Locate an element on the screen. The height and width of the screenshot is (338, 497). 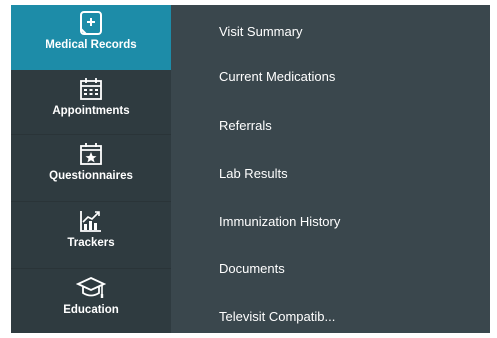
medical-records-icon is located at coordinates (91, 23).